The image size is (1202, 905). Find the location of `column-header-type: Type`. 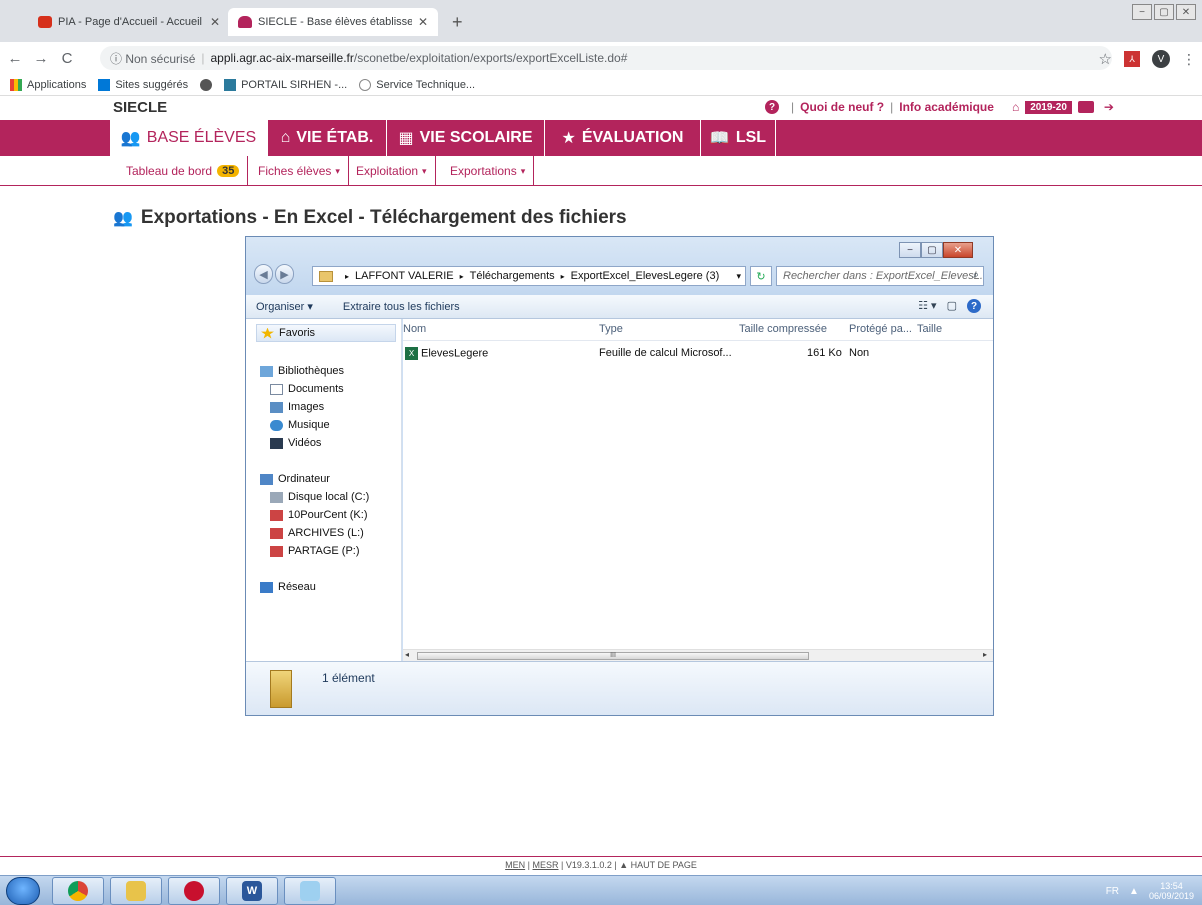

column-header-type: Type is located at coordinates (611, 329).